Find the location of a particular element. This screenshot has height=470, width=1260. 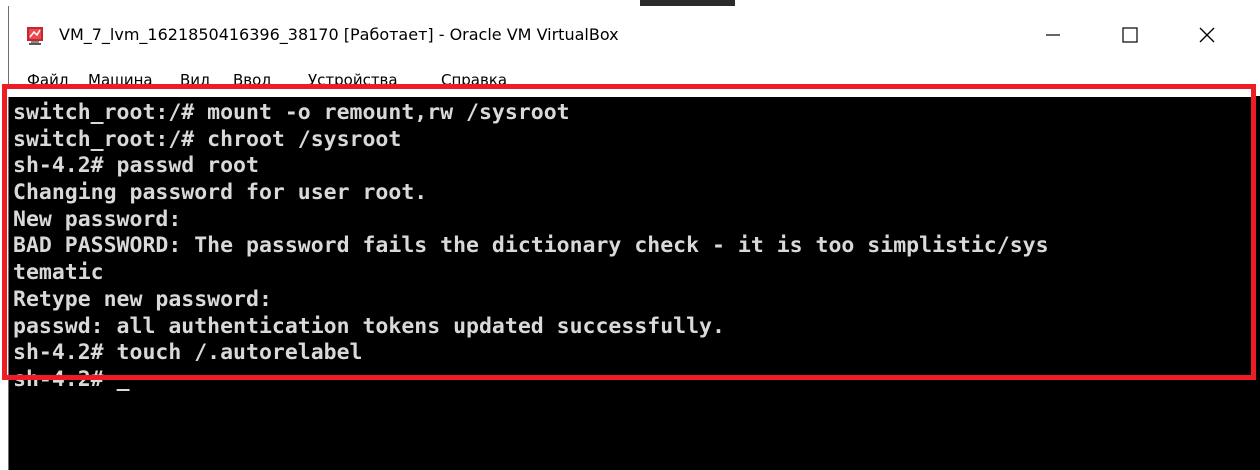

maximize-icon is located at coordinates (1130, 35).